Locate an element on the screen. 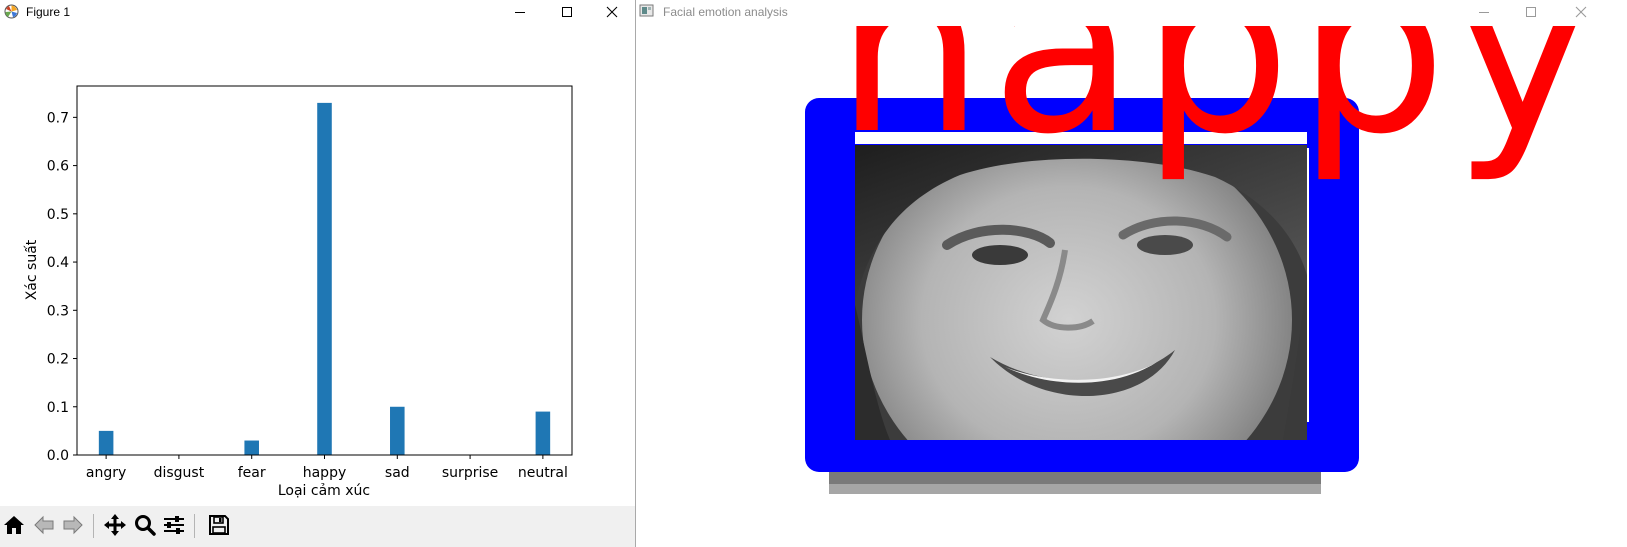  matplotlib-icon is located at coordinates (11, 11).